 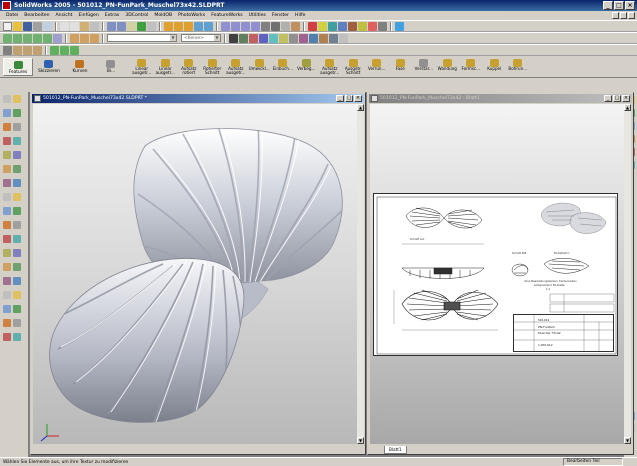 I want to click on mirror-icon, so click(x=74, y=38).